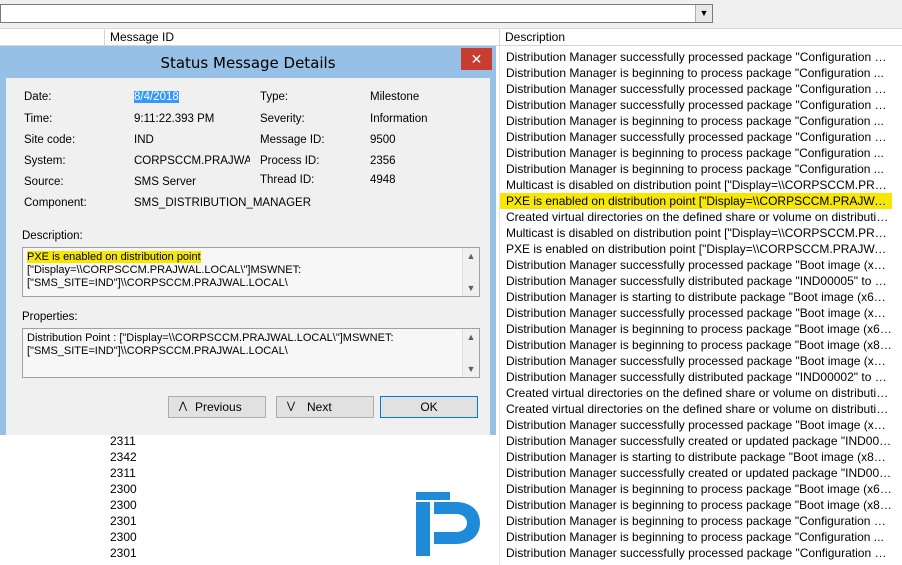 The width and height of the screenshot is (902, 565). I want to click on close-icon: ✕, so click(476, 59).